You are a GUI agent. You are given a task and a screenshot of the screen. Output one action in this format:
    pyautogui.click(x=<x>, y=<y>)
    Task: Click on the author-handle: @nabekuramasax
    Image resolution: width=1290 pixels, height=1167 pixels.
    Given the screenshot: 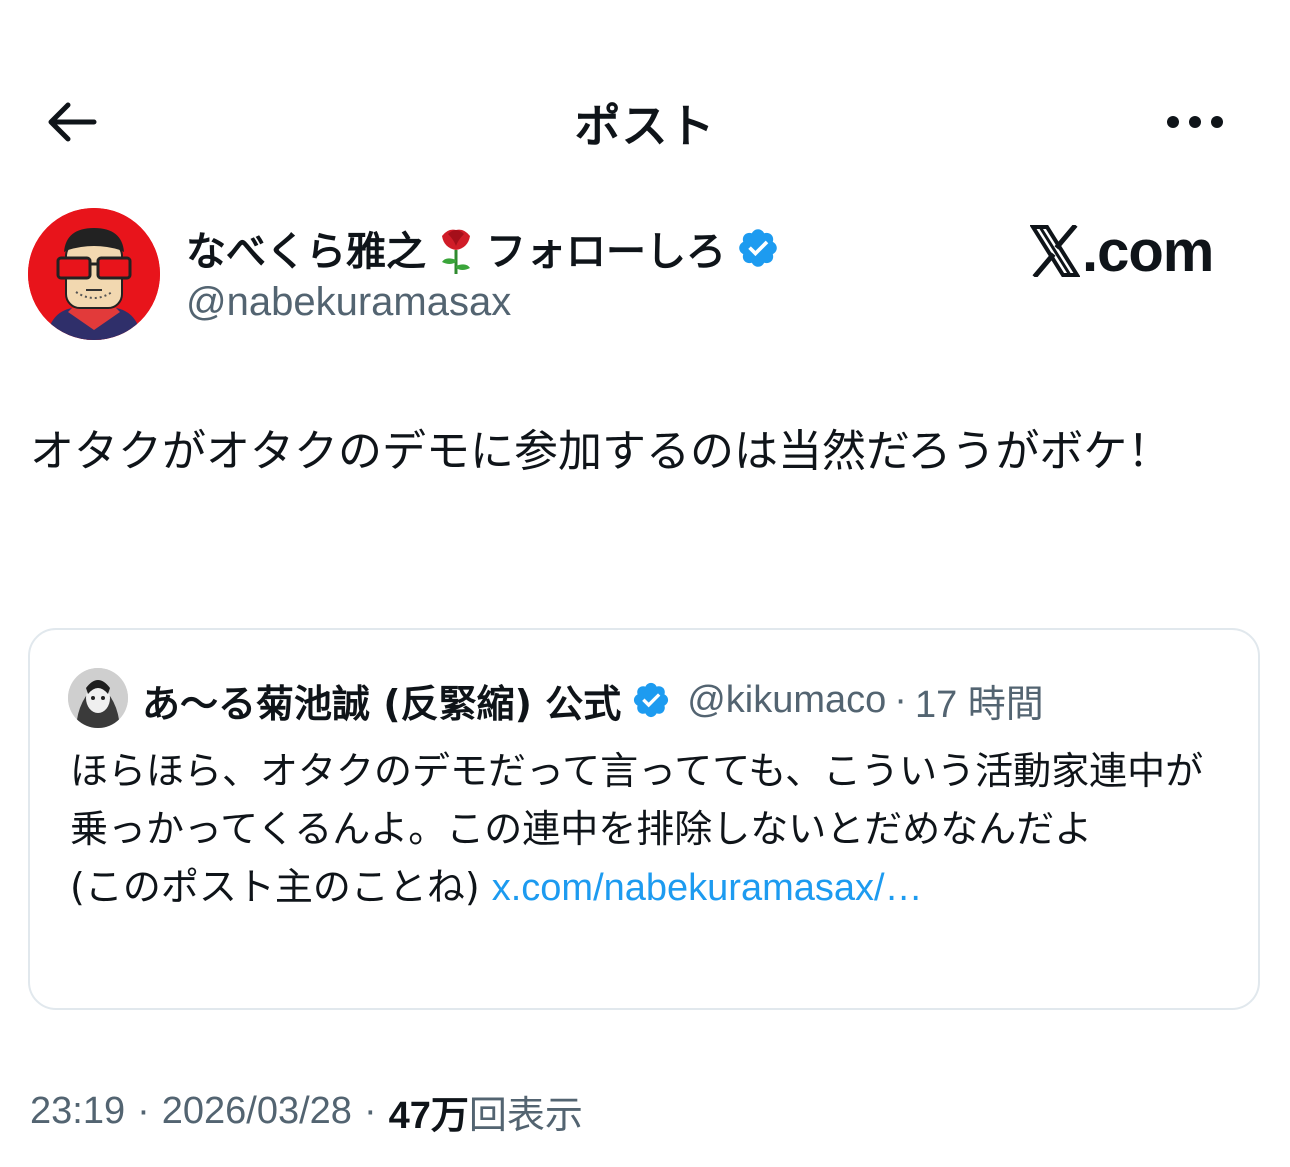 What is the action you would take?
    pyautogui.click(x=348, y=302)
    